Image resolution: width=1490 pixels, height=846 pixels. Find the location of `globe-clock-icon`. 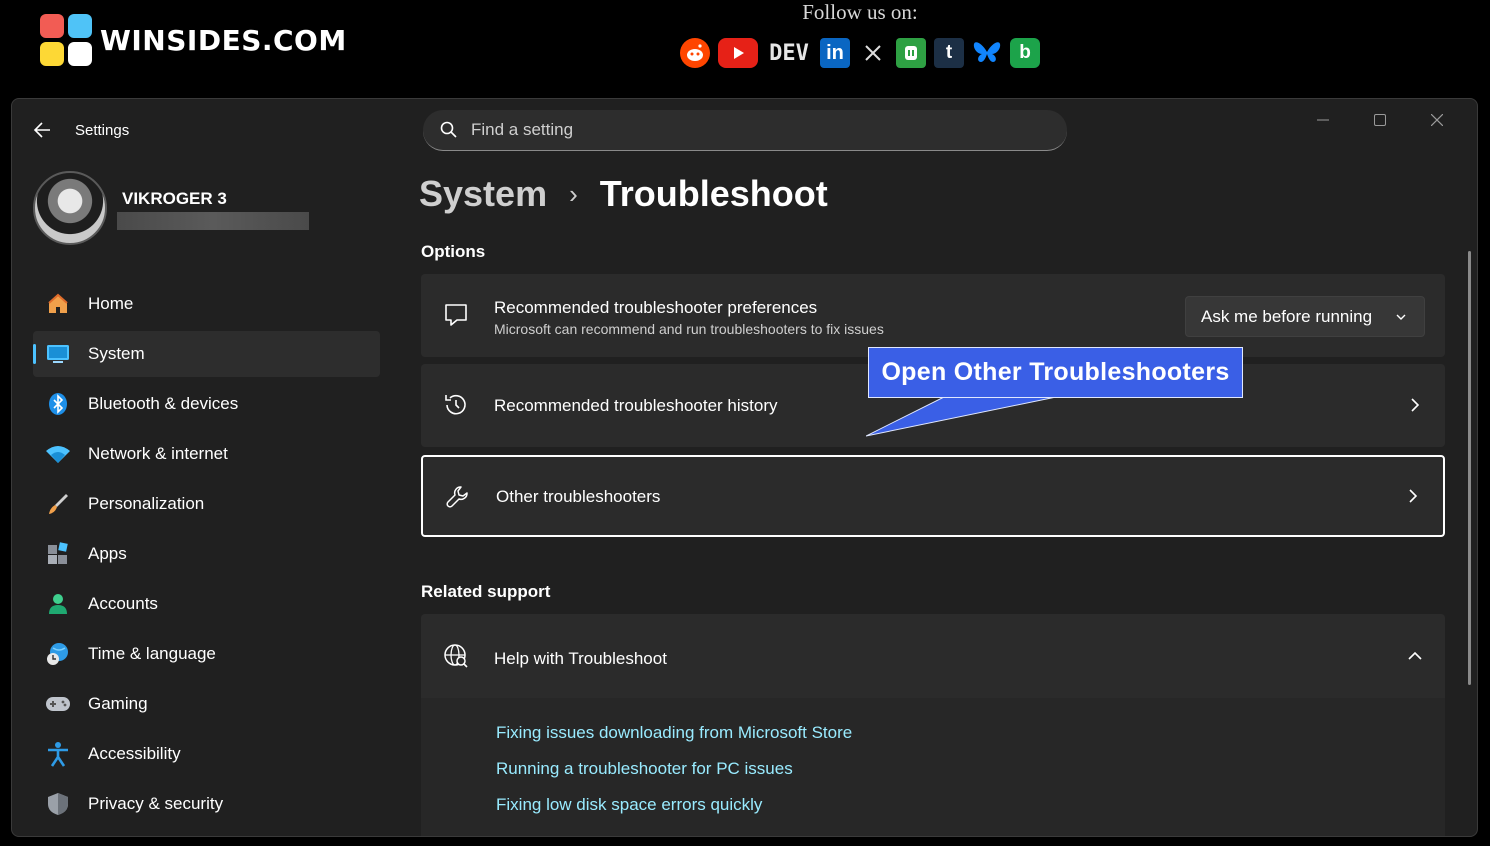

globe-clock-icon is located at coordinates (58, 654).